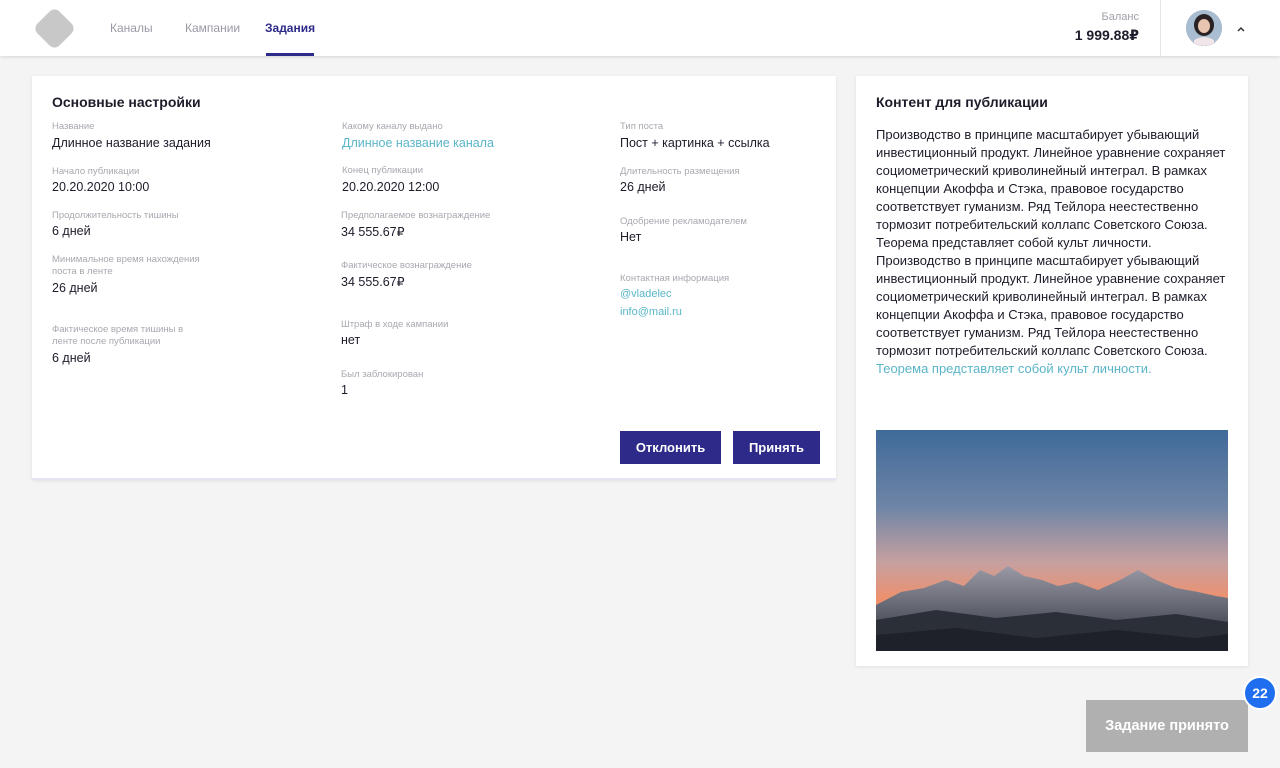 The height and width of the screenshot is (768, 1280). What do you see at coordinates (391, 187) in the screenshot?
I see `end-value: 20.20.2020 12:00` at bounding box center [391, 187].